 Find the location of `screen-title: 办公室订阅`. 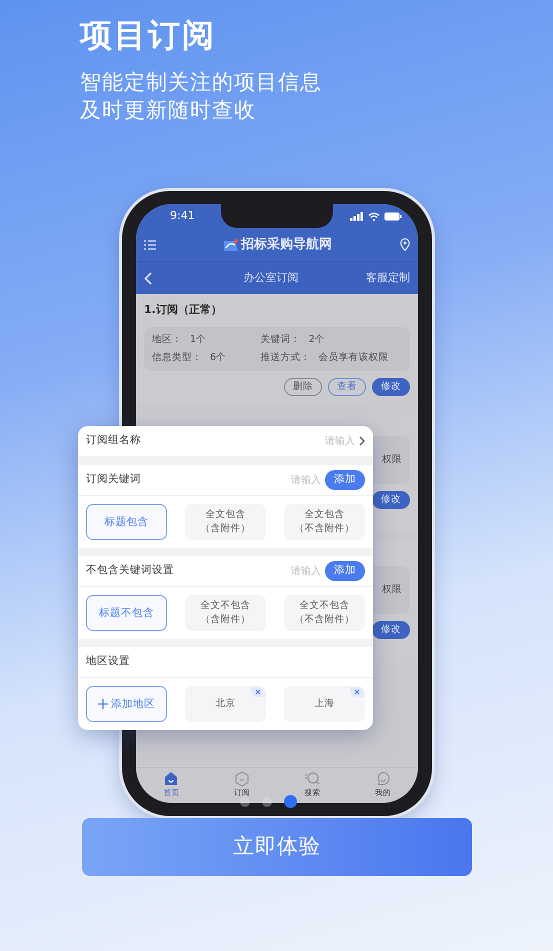

screen-title: 办公室订阅 is located at coordinates (271, 278).